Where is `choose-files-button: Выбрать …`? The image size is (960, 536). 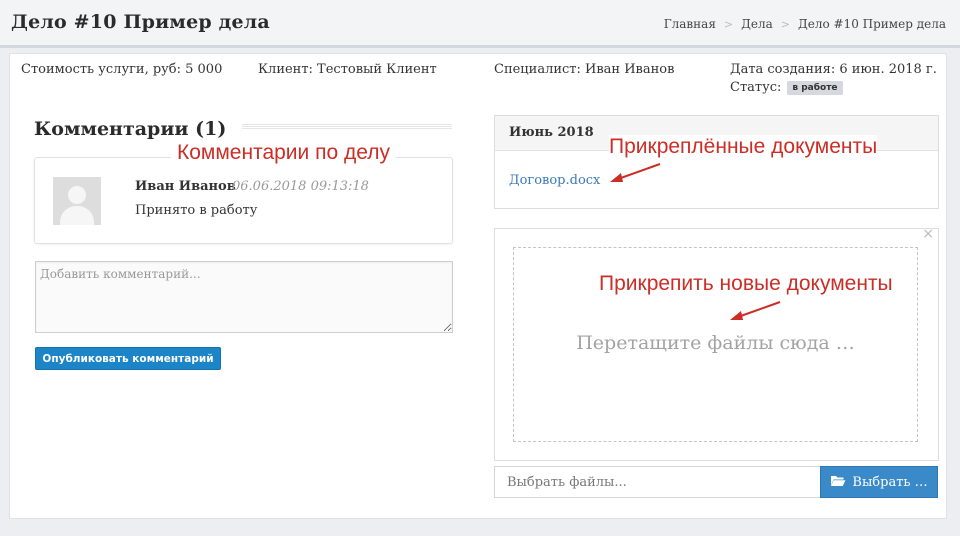
choose-files-button: Выбрать … is located at coordinates (879, 482).